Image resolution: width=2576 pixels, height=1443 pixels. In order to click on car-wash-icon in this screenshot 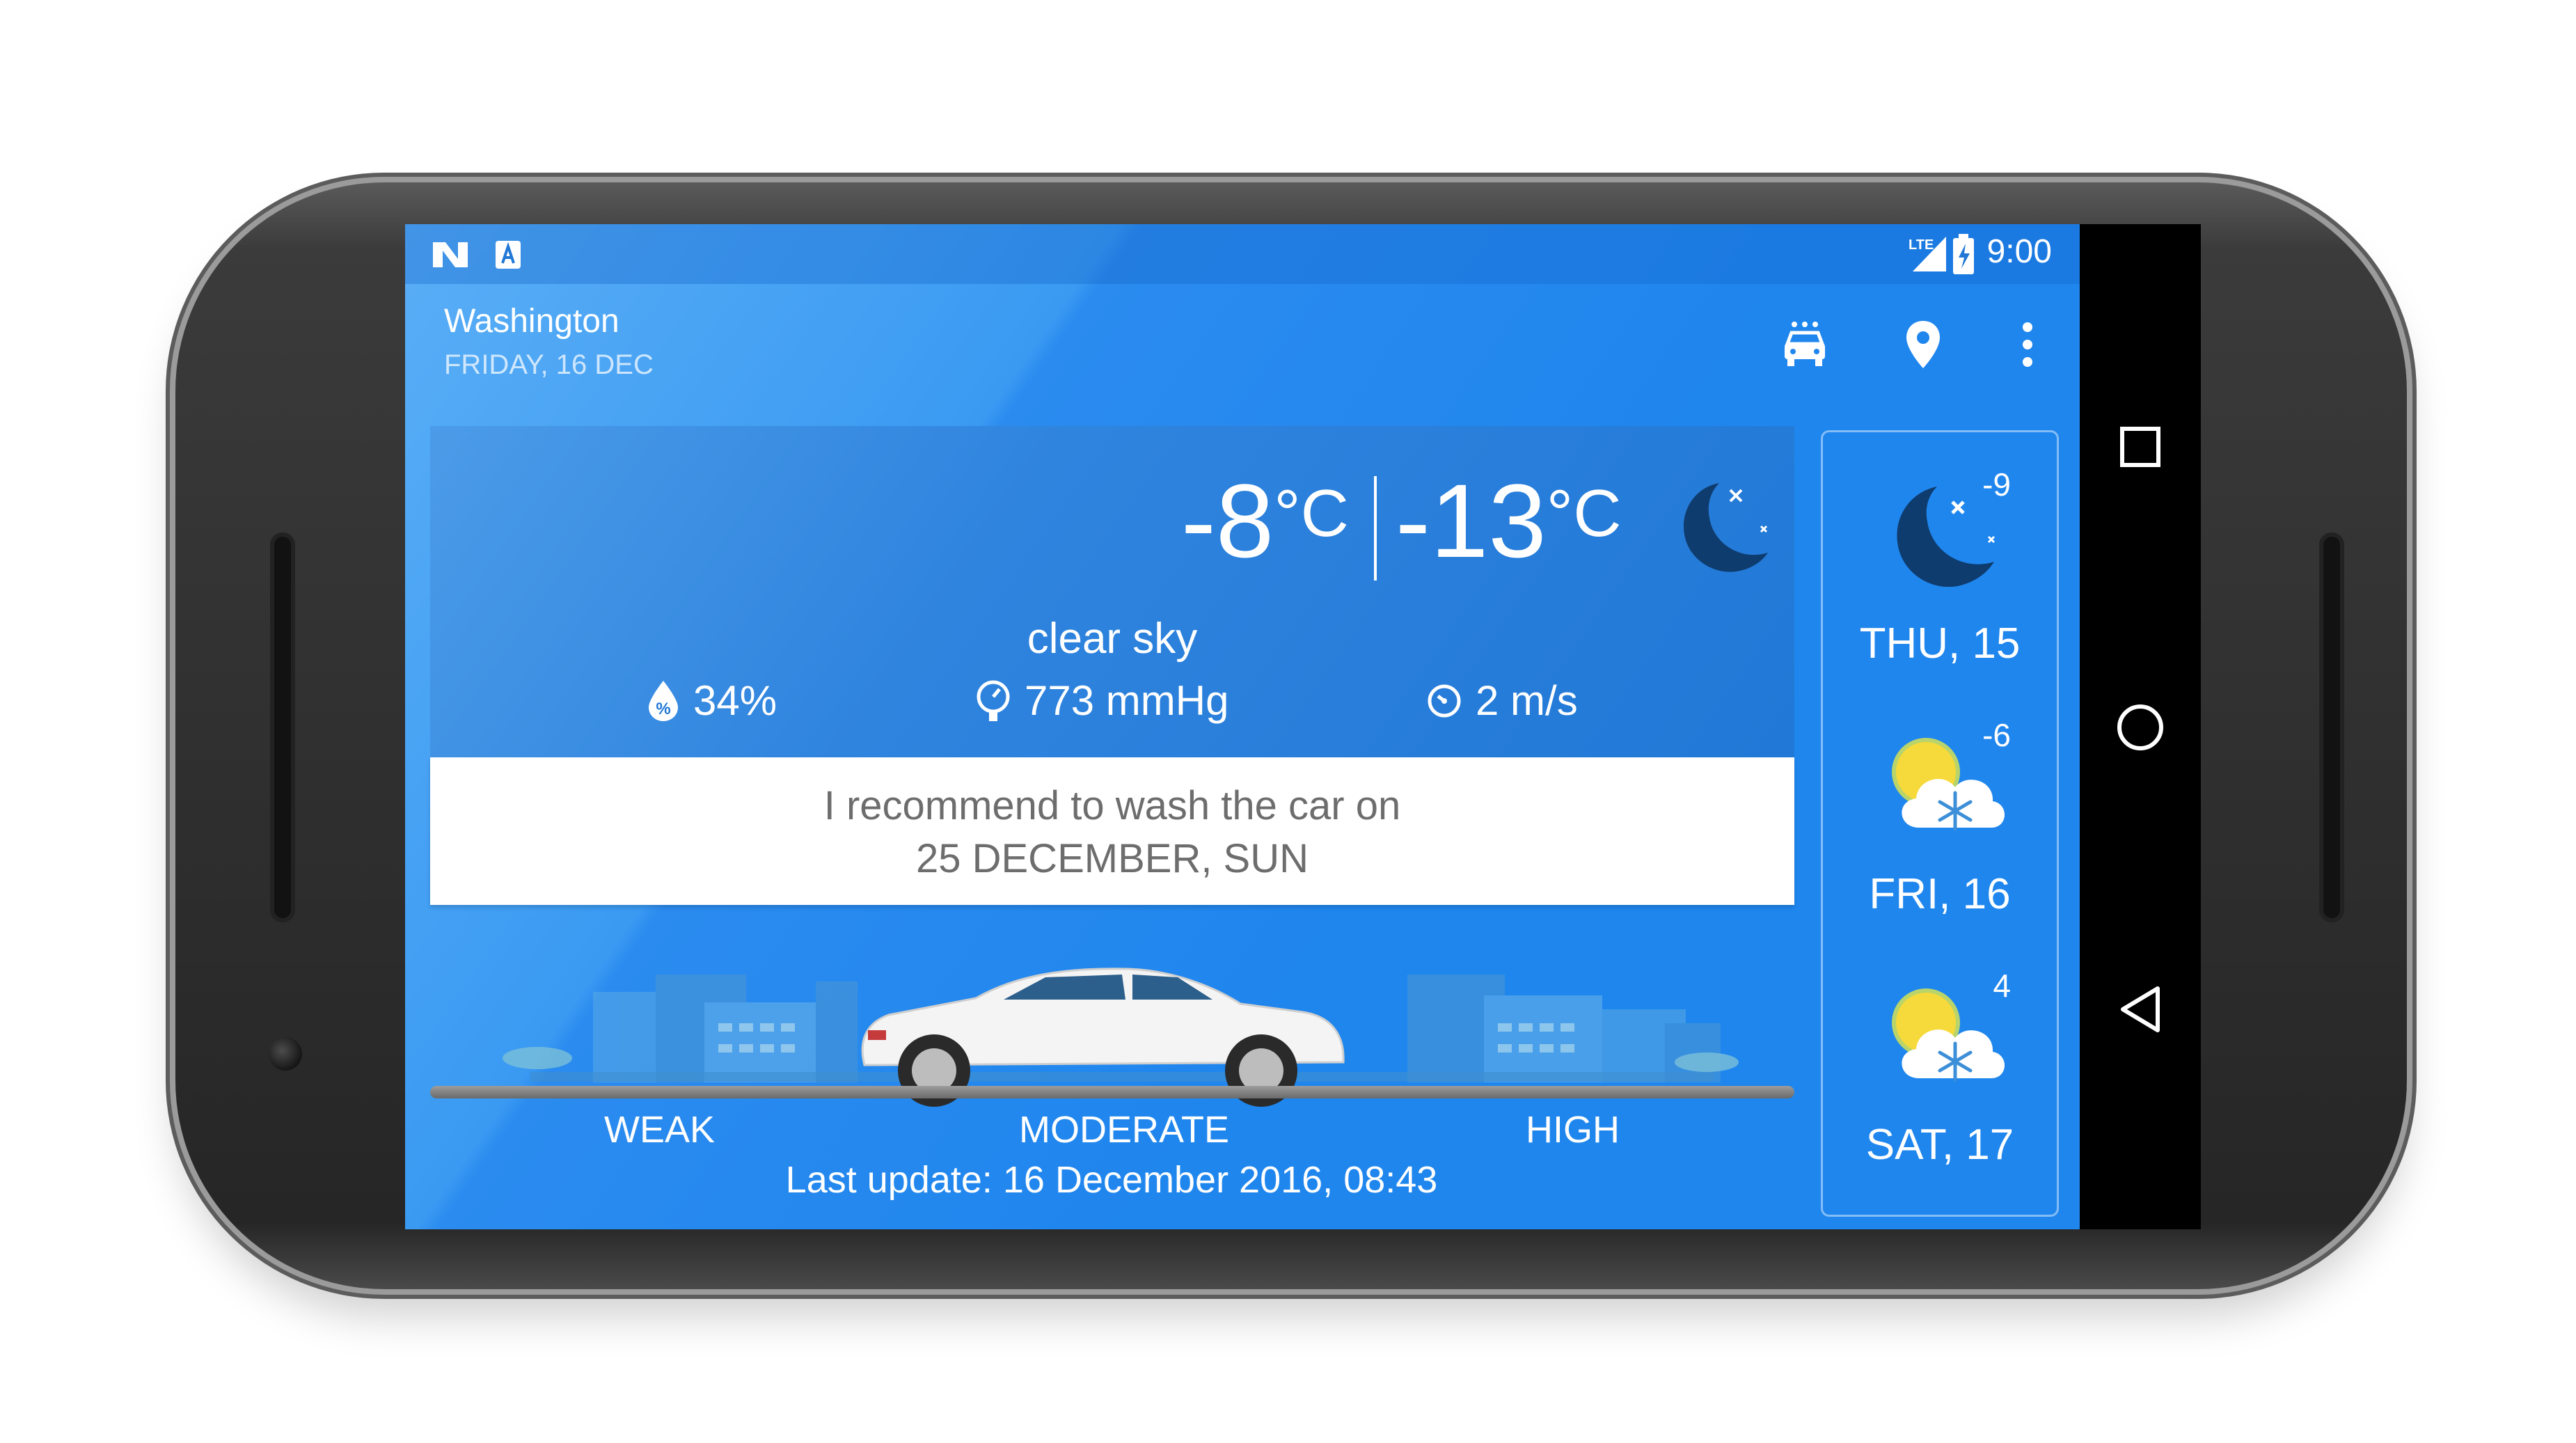, I will do `click(1805, 344)`.